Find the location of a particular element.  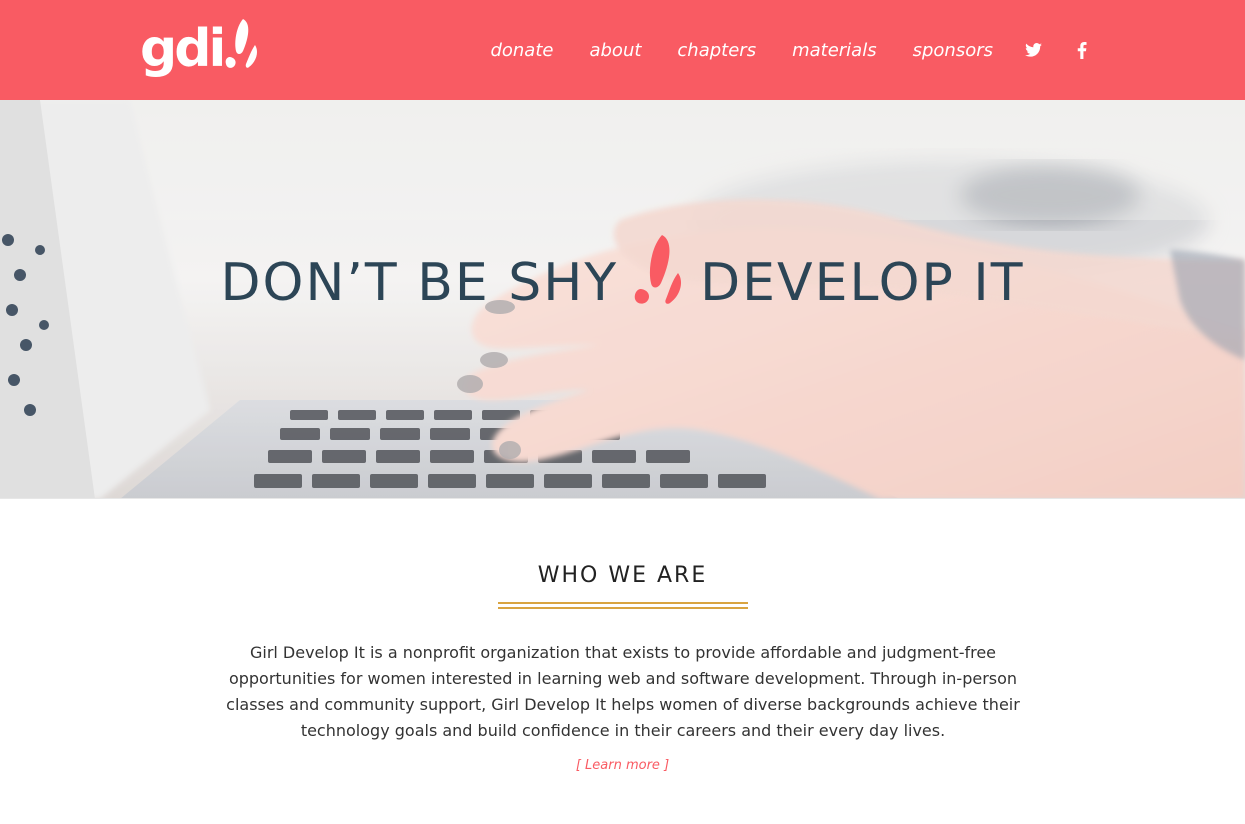

twitter-icon is located at coordinates (1033, 50).